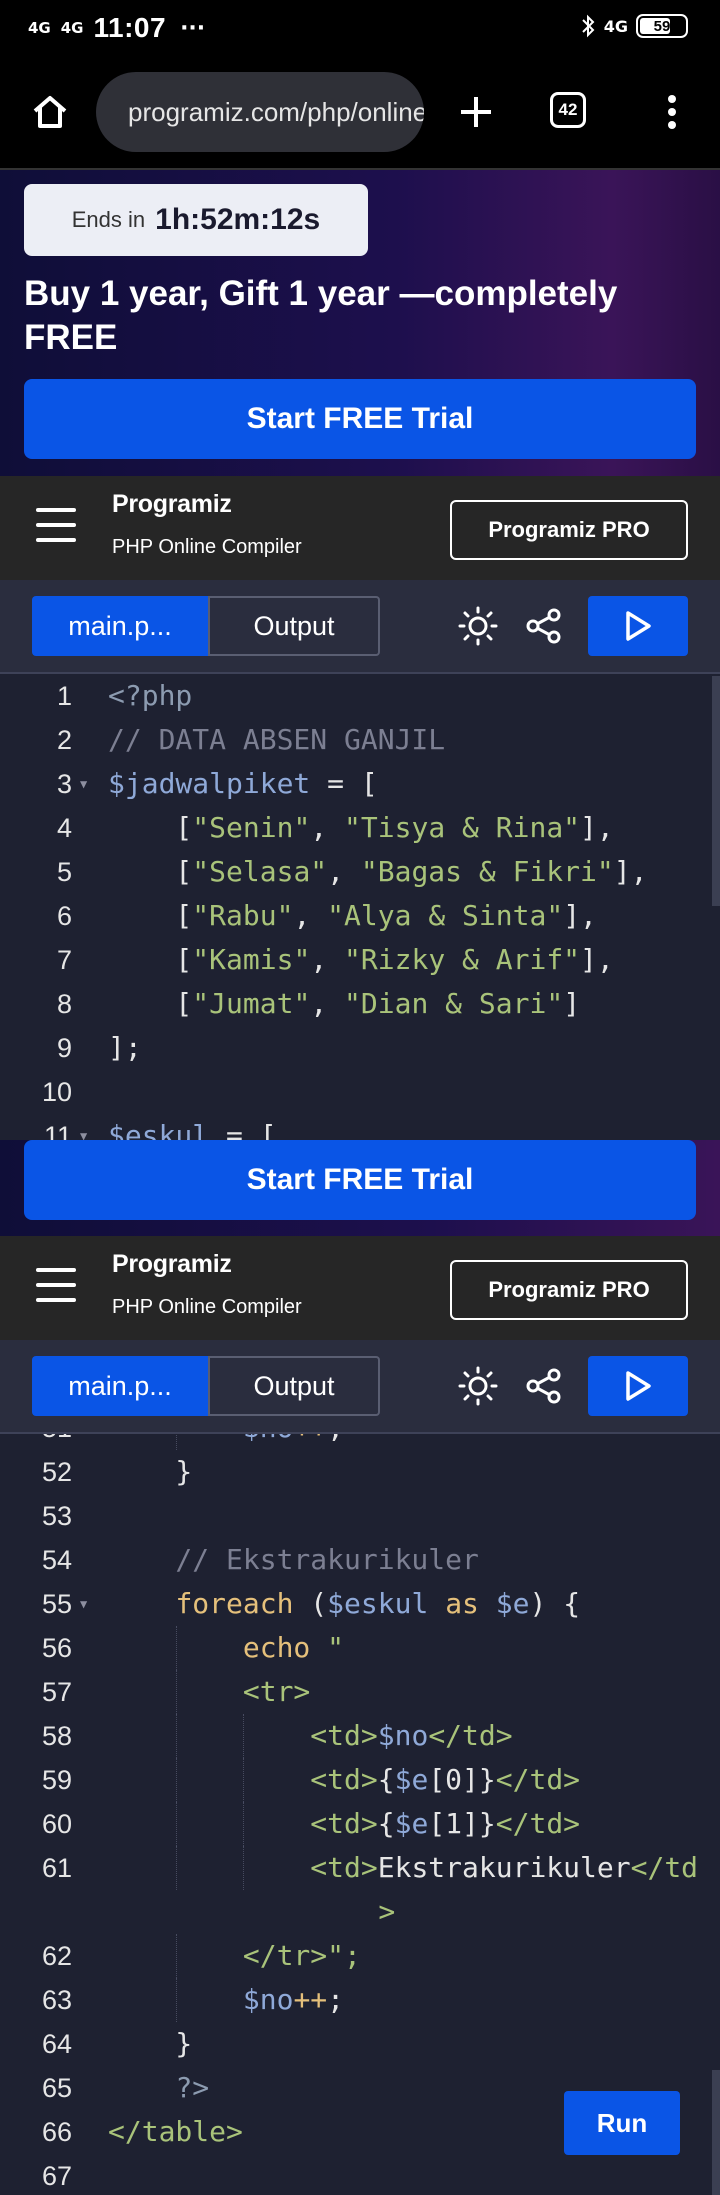 The image size is (720, 2195). Describe the element at coordinates (56, 1472) in the screenshot. I see `line-number: 52` at that location.